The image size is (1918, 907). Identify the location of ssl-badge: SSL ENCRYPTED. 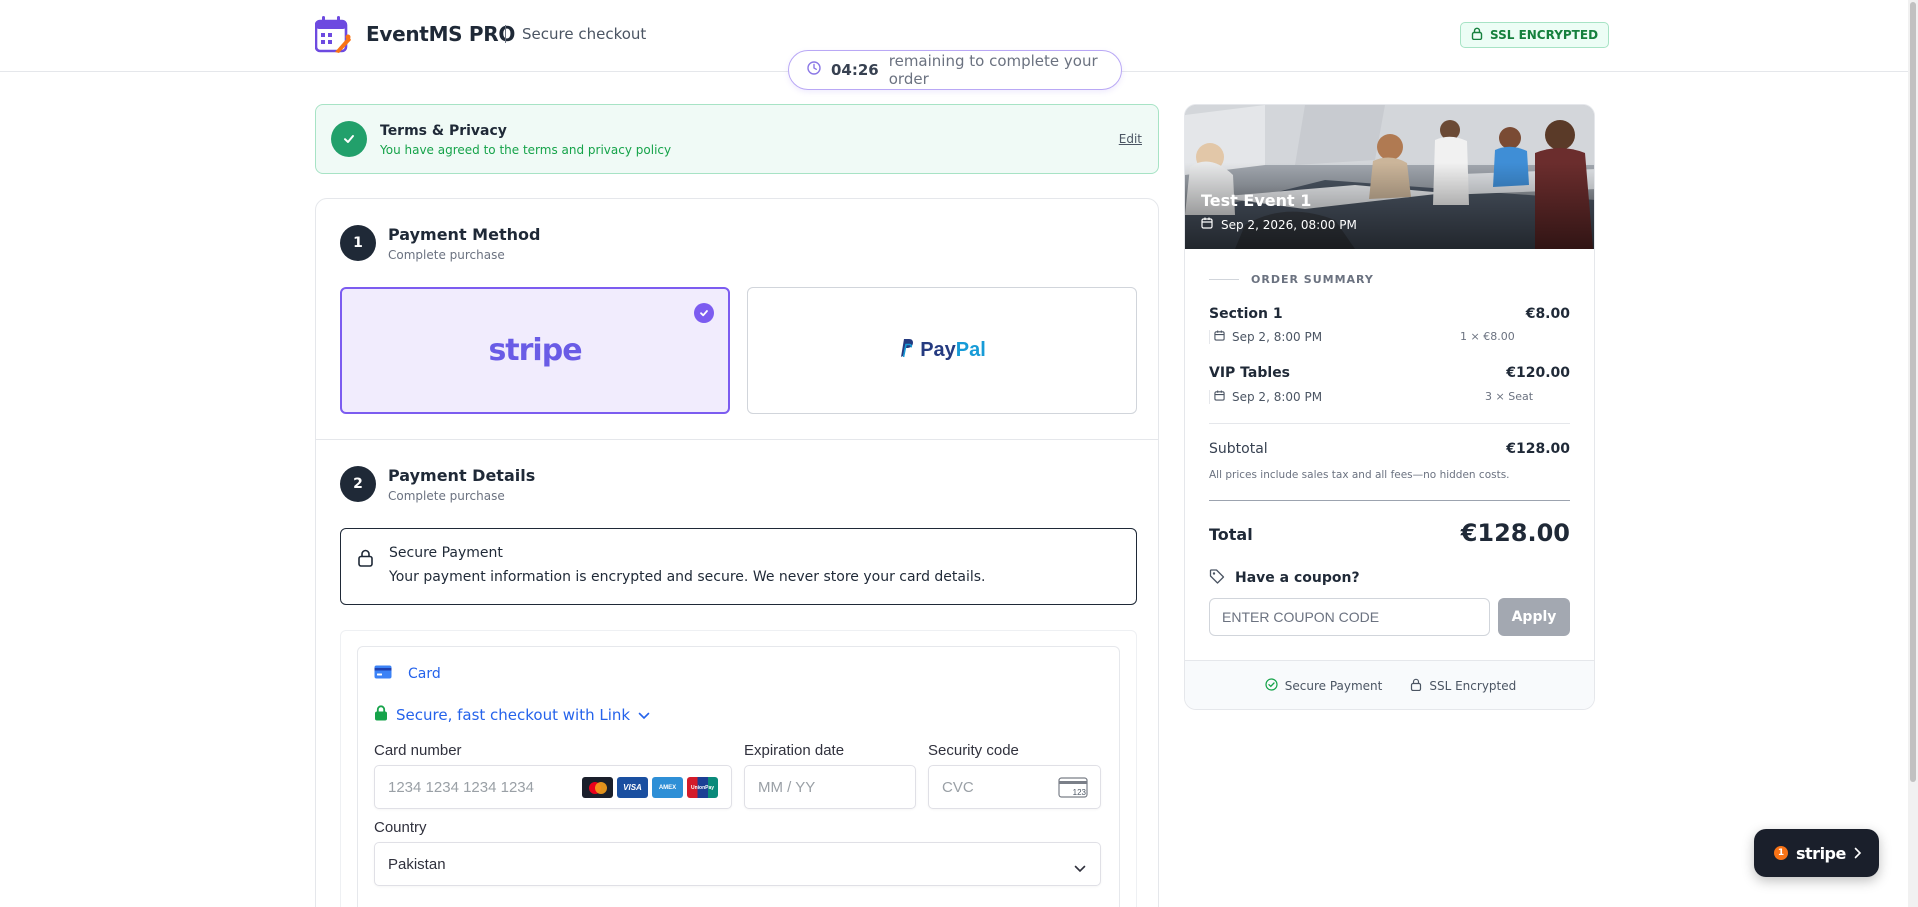
(1535, 35).